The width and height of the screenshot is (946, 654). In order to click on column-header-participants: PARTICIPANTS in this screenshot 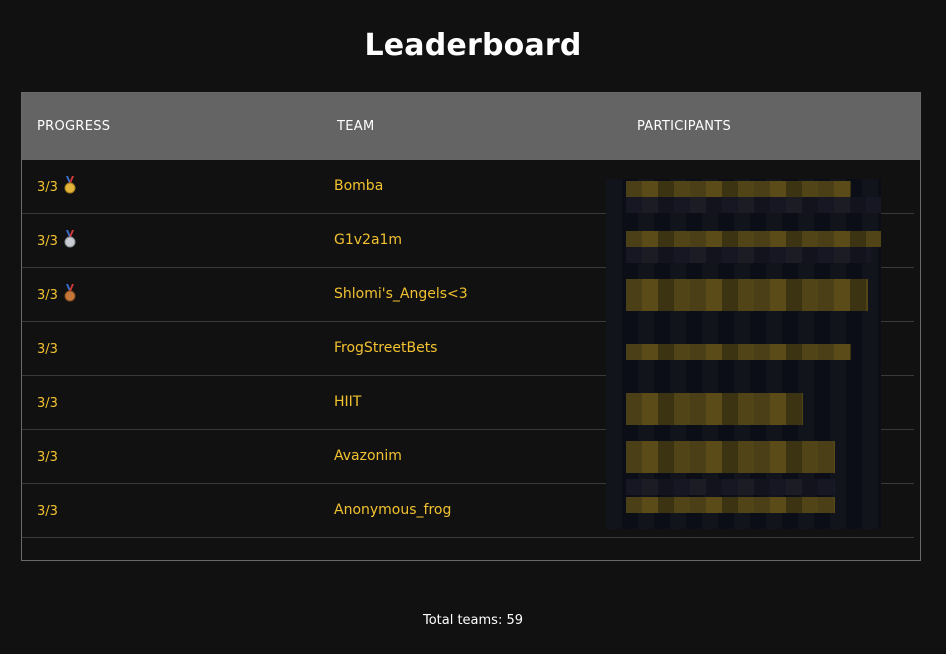, I will do `click(684, 126)`.